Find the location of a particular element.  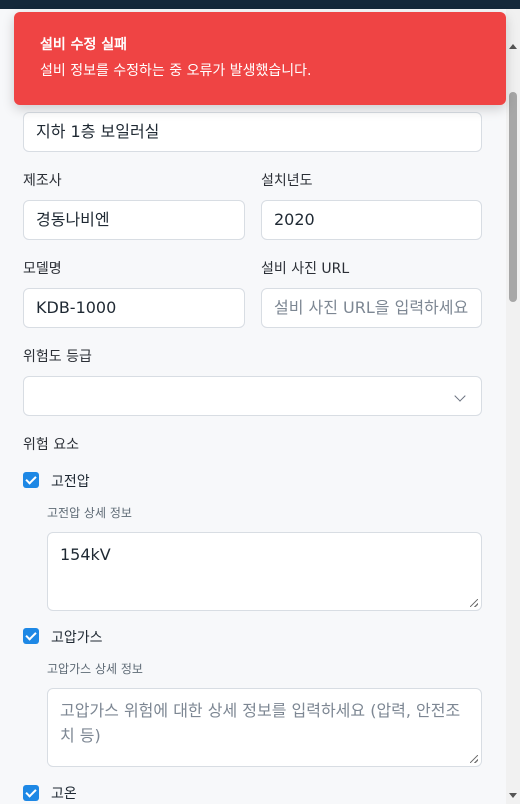

high-voltage-label: 고전압 is located at coordinates (70, 481).